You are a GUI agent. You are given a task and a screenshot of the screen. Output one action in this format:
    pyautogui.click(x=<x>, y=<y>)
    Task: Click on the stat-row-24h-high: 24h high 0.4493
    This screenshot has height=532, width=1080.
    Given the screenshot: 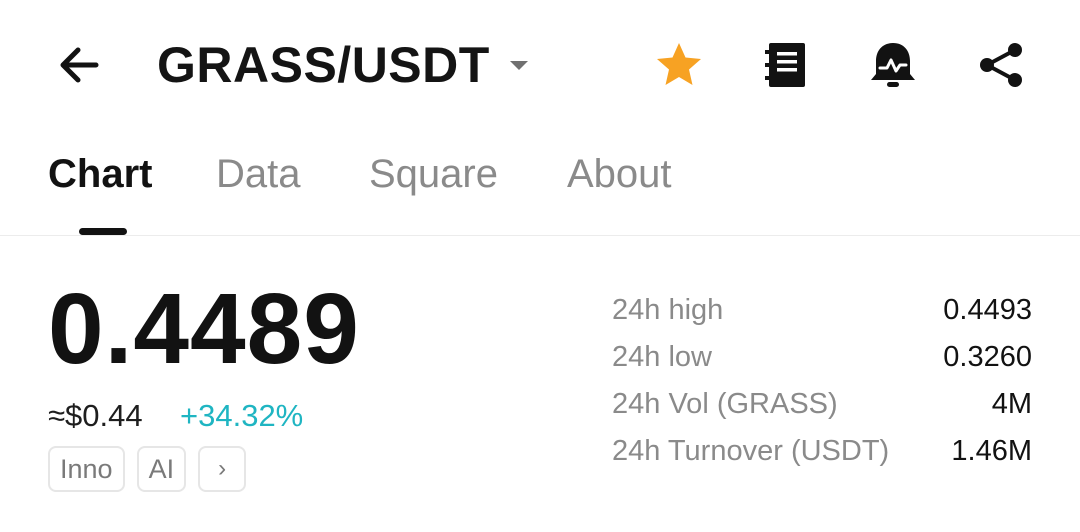 What is the action you would take?
    pyautogui.click(x=822, y=317)
    